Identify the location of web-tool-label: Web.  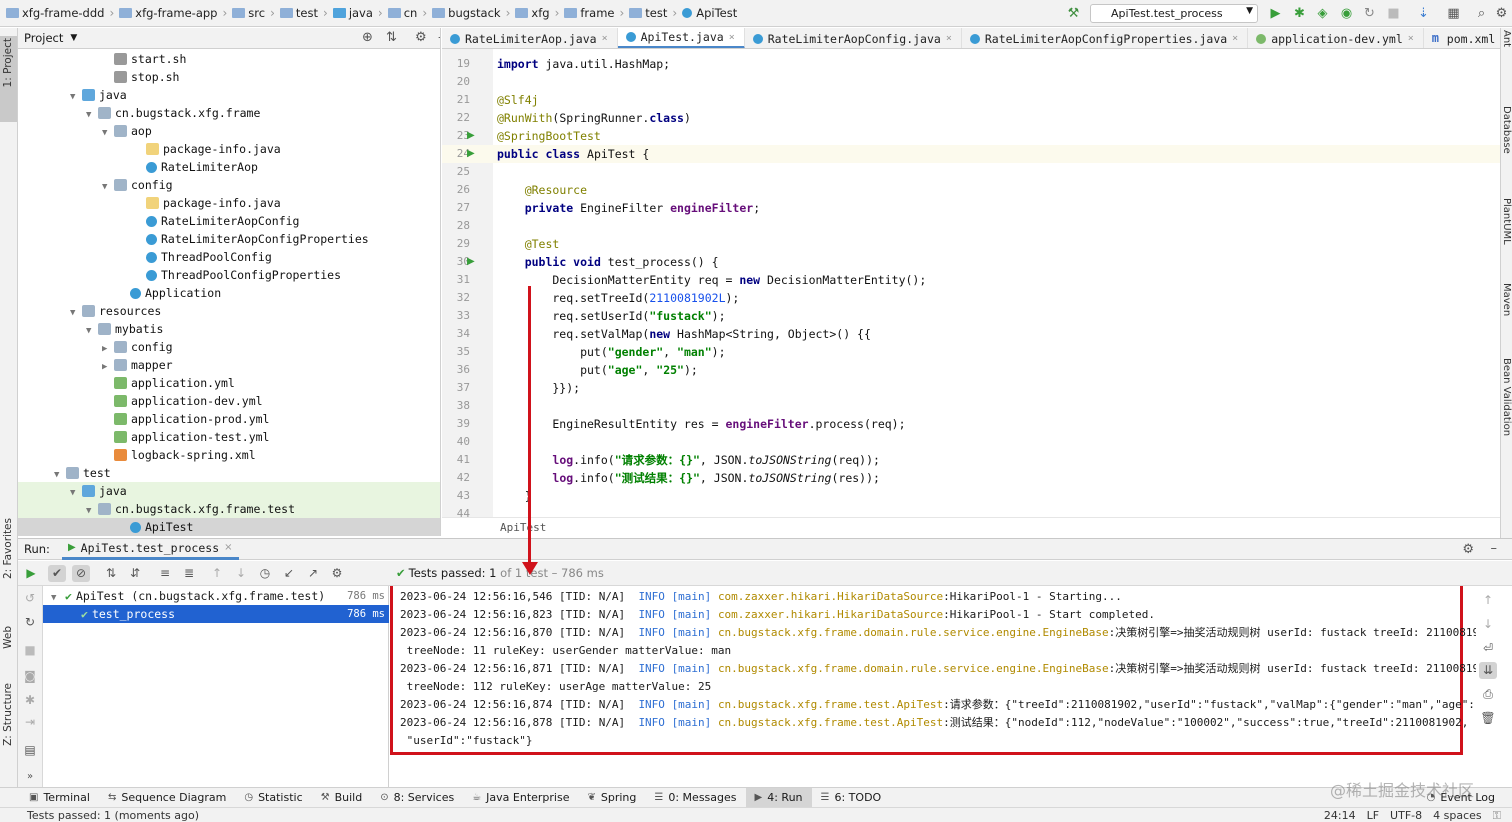
(8, 637).